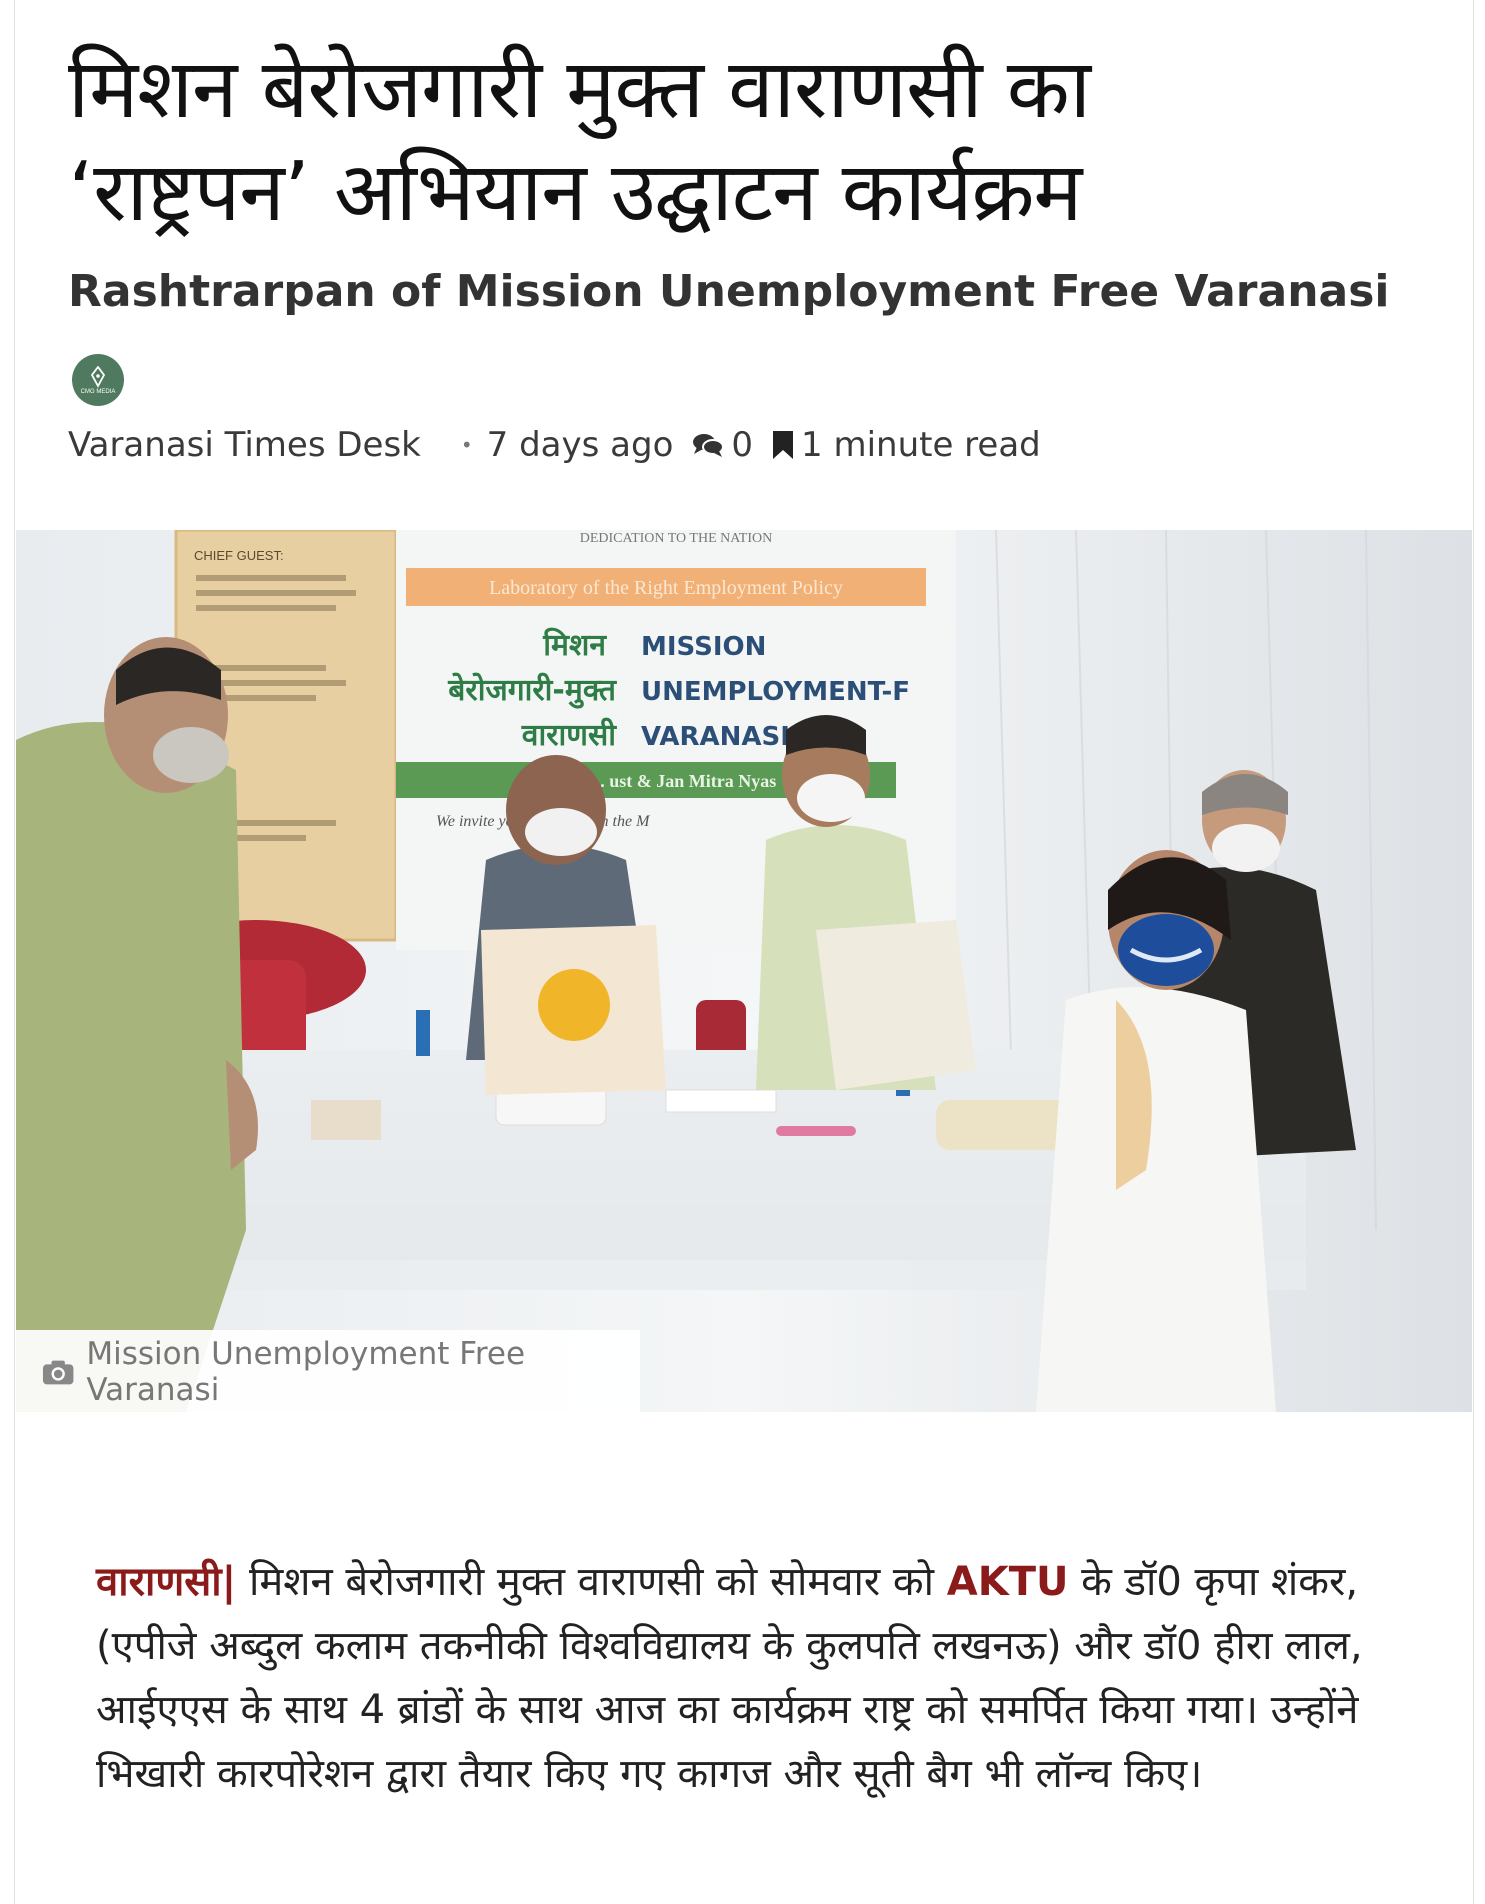  I want to click on mission-en-2: UNEMPLOYMENT-F, so click(775, 692).